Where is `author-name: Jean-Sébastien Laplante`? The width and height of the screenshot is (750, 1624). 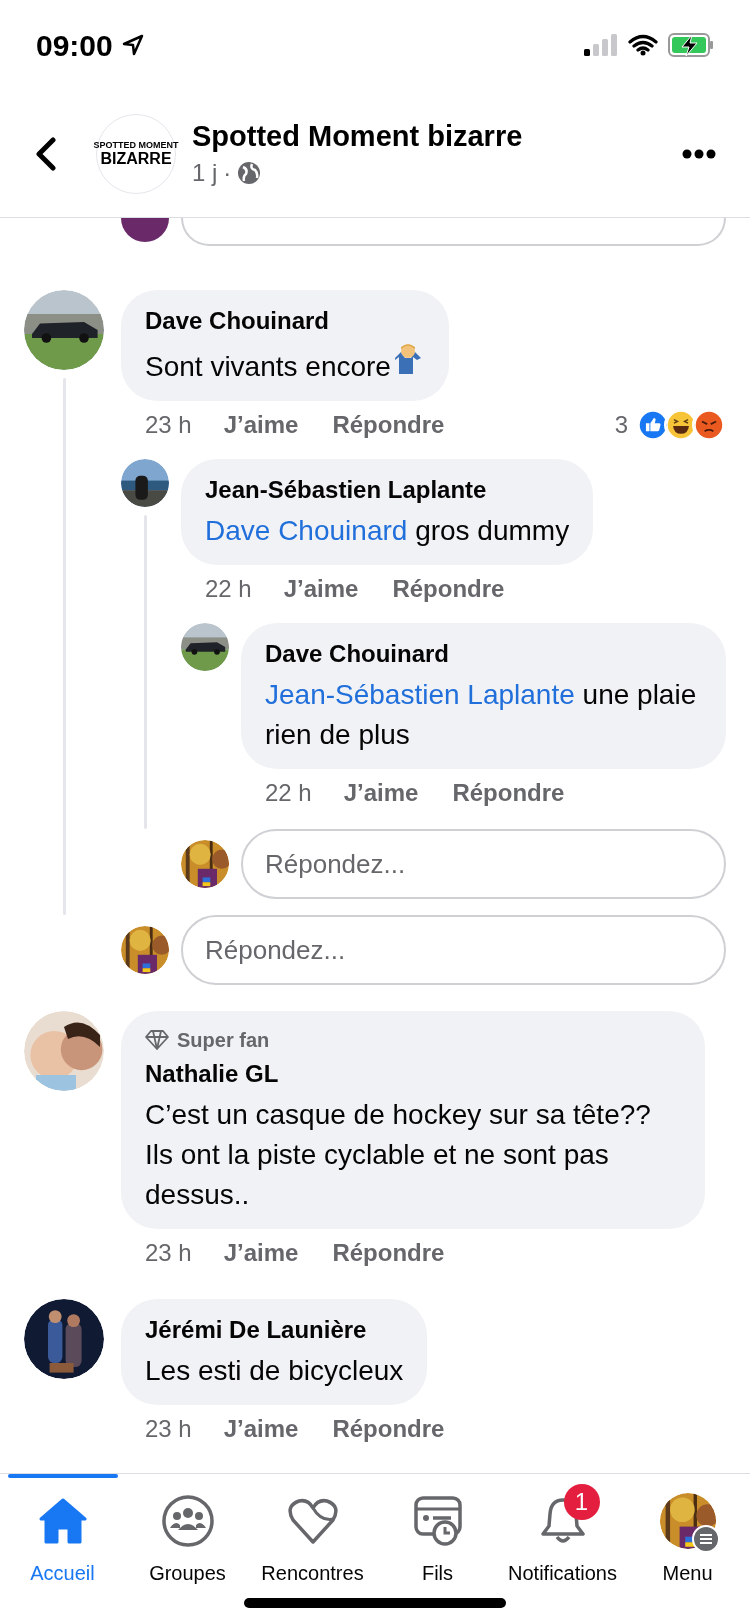
author-name: Jean-Sébastien Laplante is located at coordinates (387, 490).